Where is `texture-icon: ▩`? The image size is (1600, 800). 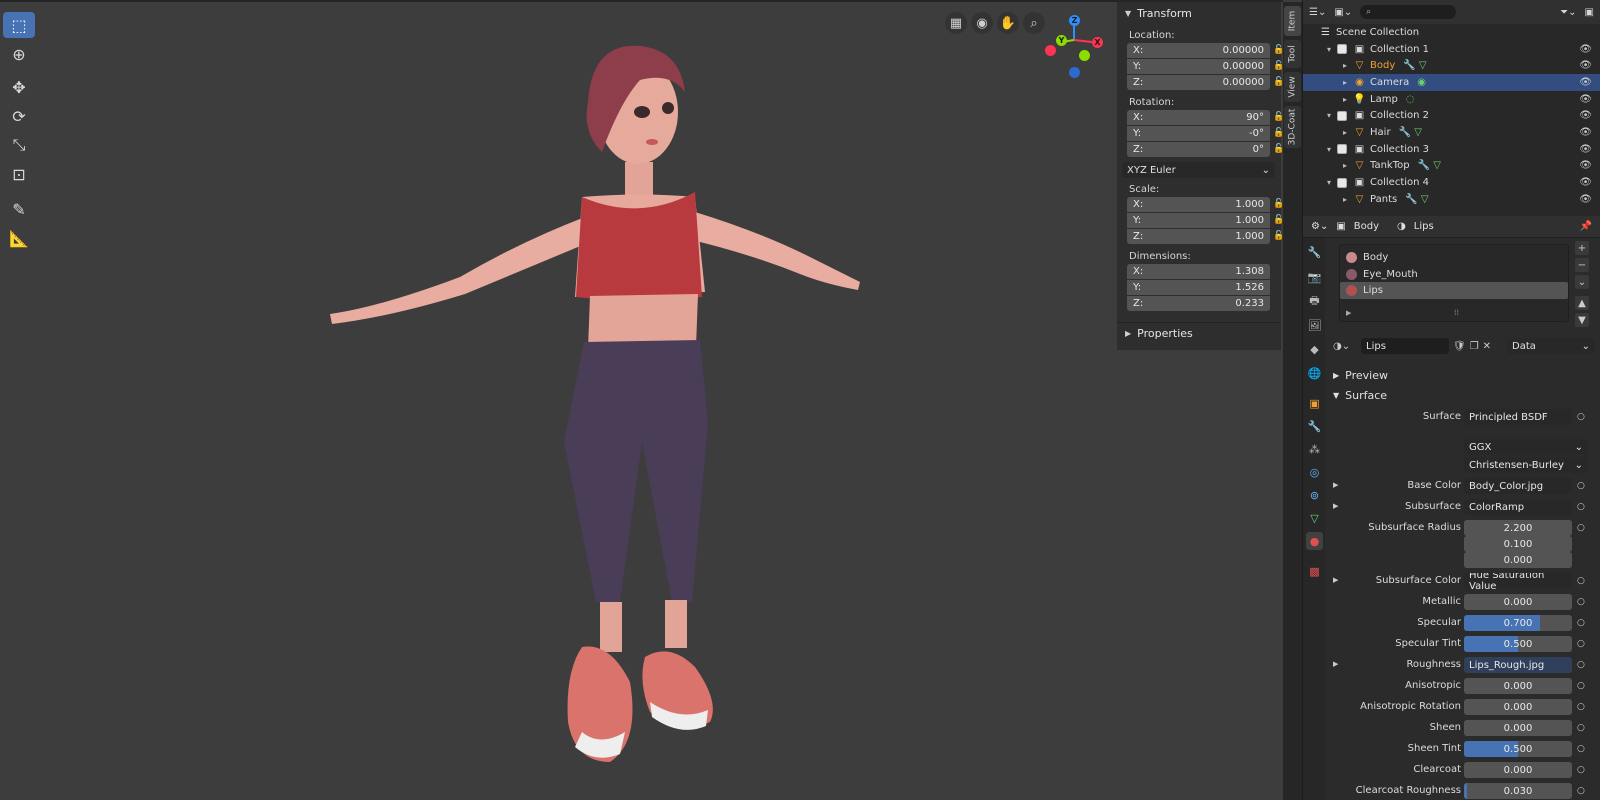
texture-icon: ▩ is located at coordinates (1314, 571).